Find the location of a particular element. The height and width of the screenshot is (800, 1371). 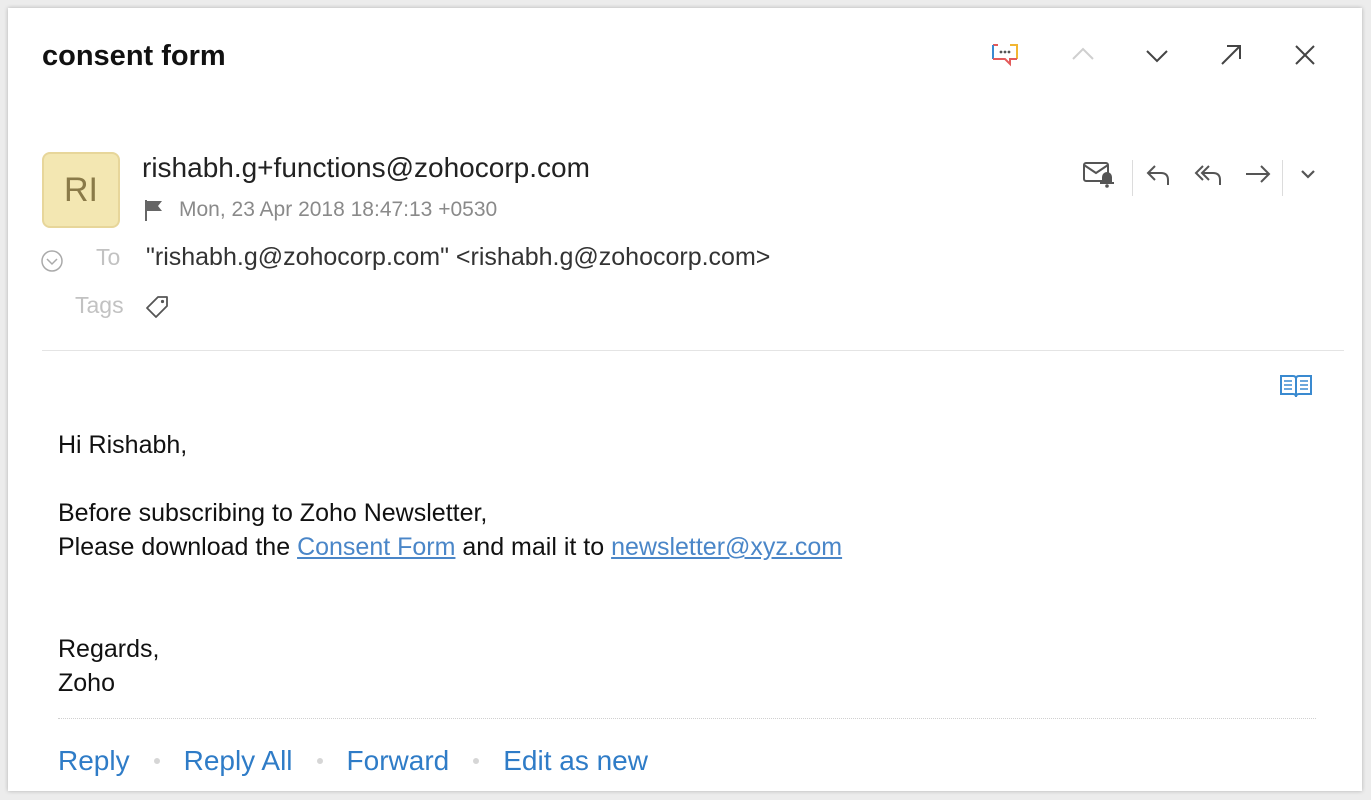

forward-link: Forward is located at coordinates (398, 761).